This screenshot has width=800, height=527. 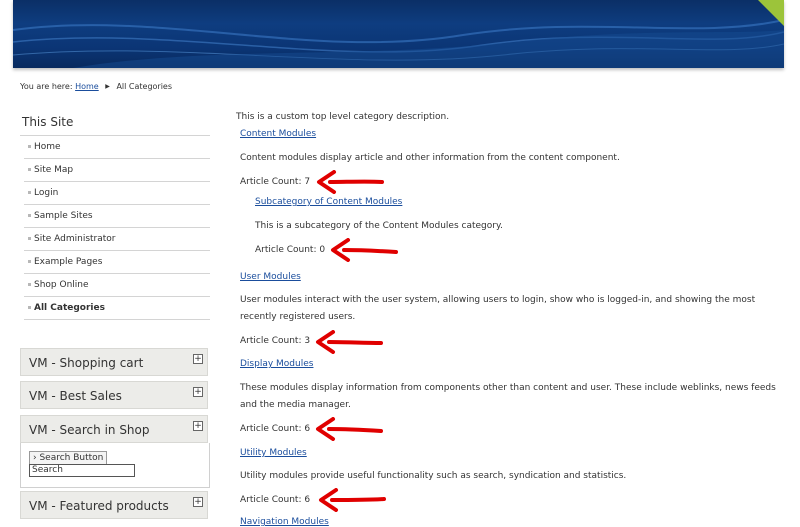 I want to click on category-link-utility-modules: Utility Modules, so click(x=273, y=453).